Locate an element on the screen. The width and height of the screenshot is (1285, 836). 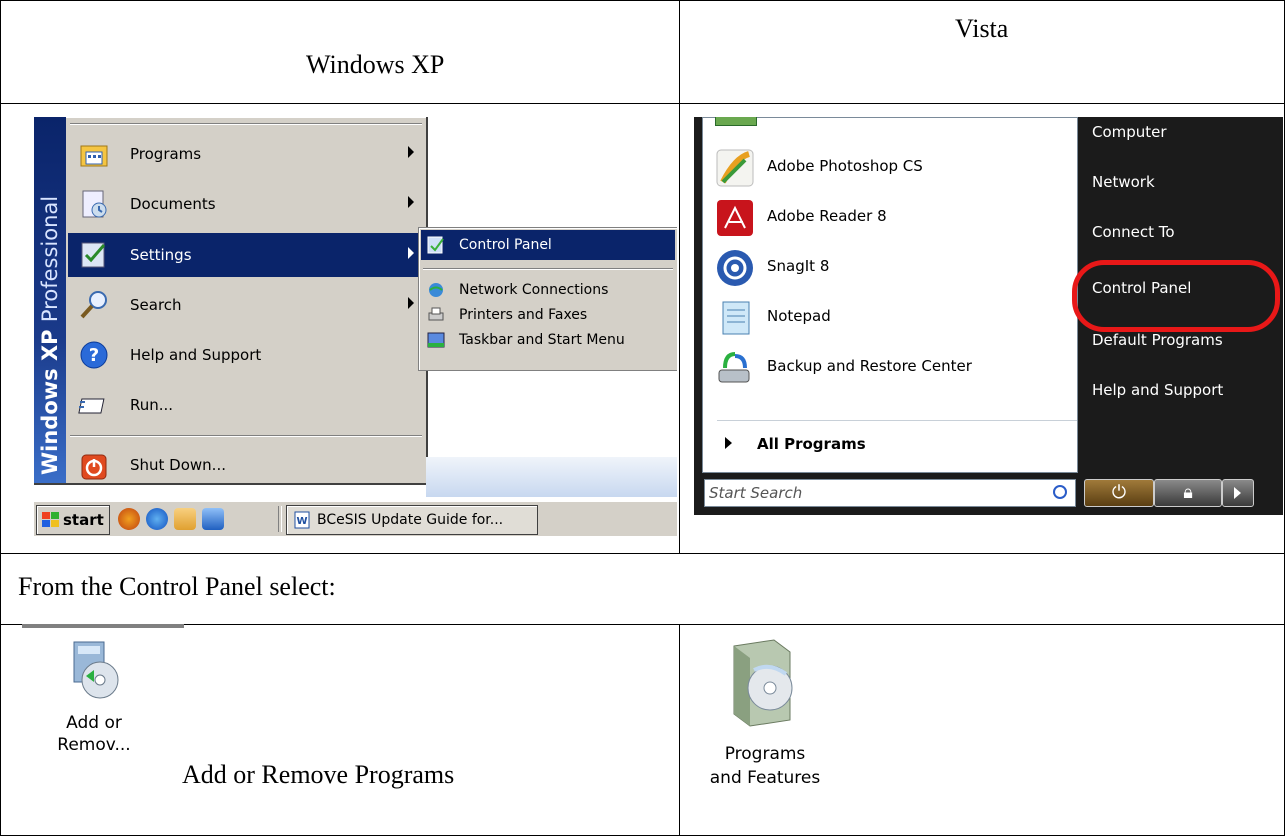
menu-item-label: Search is located at coordinates (156, 305).